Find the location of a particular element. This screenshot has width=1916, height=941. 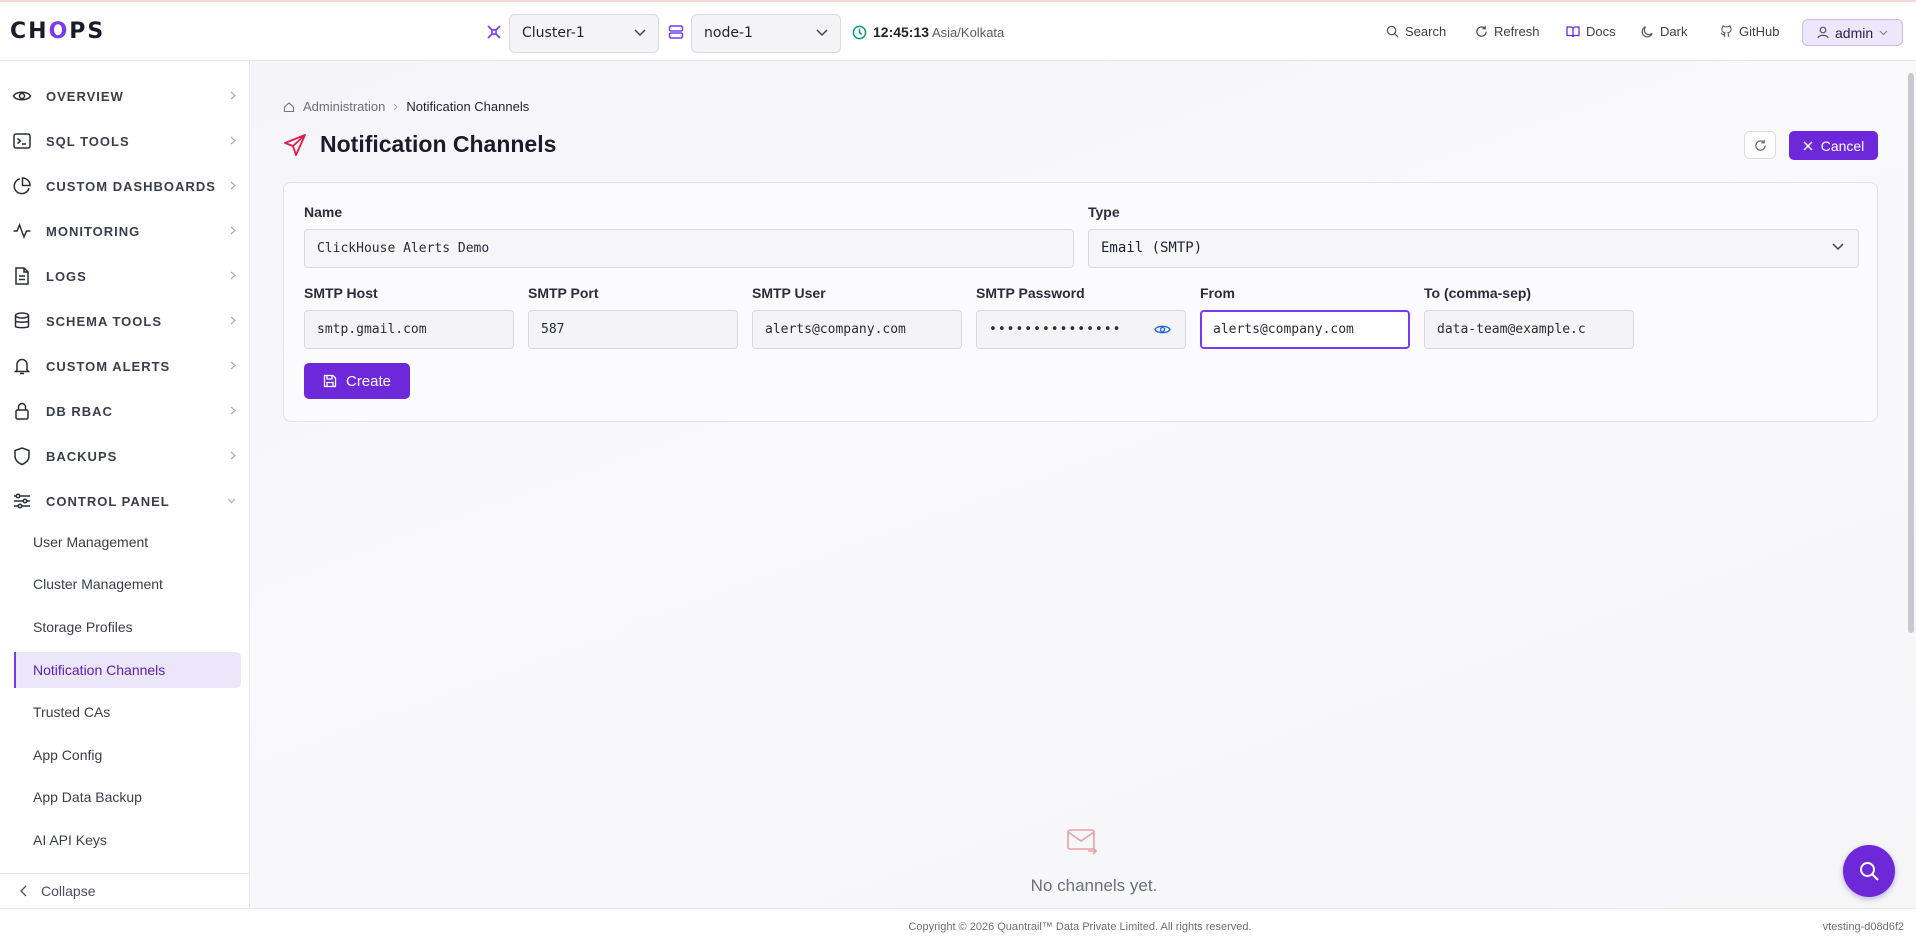

type-select: Email (SMTP) is located at coordinates (1473, 248).